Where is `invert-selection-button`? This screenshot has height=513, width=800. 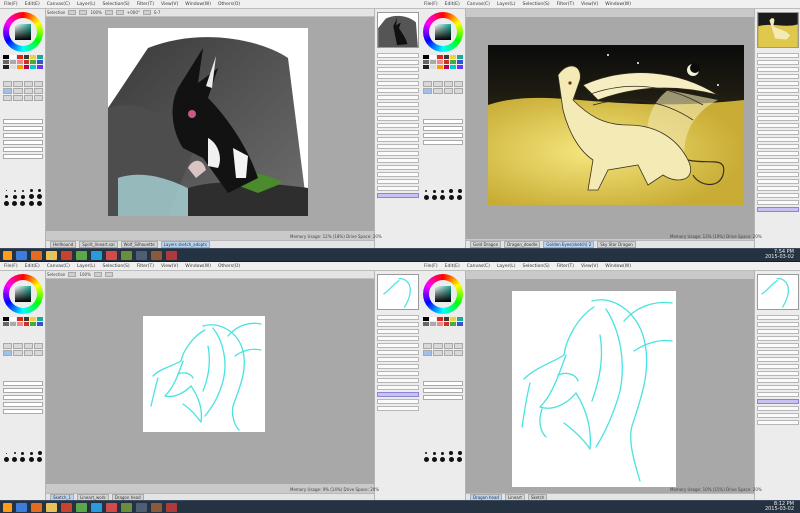 invert-selection-button is located at coordinates (83, 12).